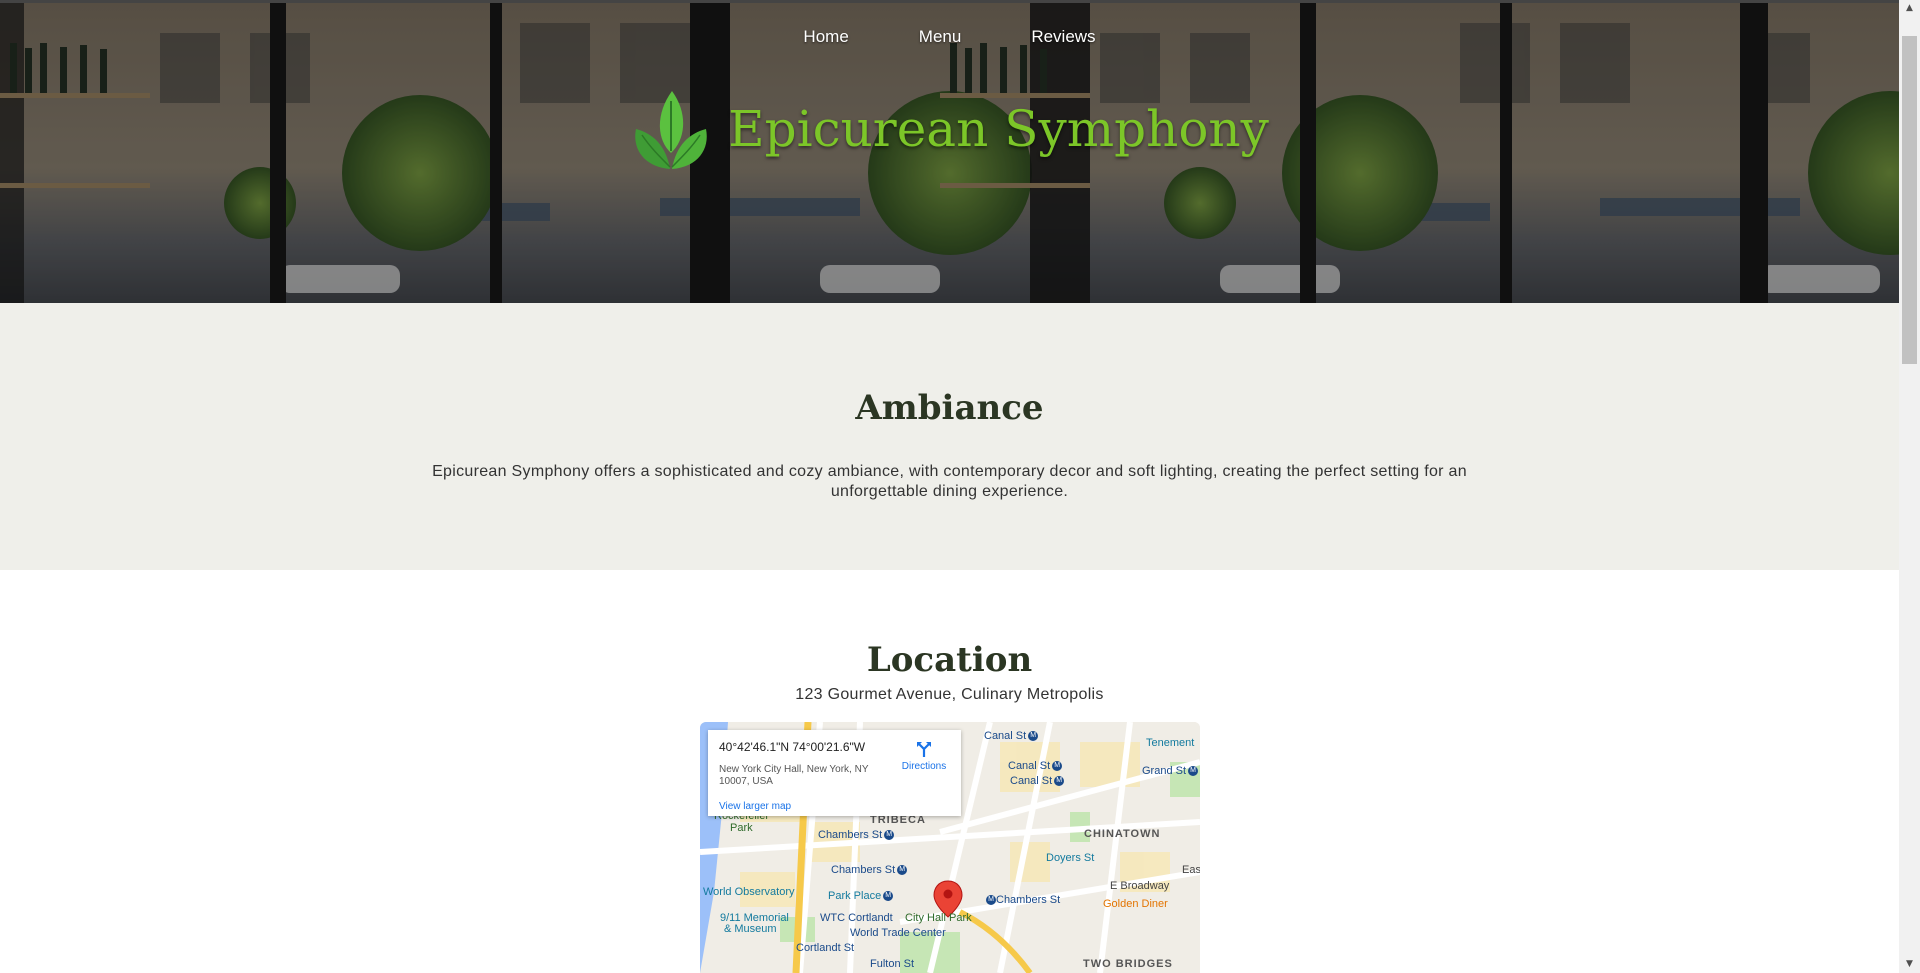 Image resolution: width=1920 pixels, height=973 pixels. What do you see at coordinates (949, 408) in the screenshot?
I see `ambiance-title: Ambiance` at bounding box center [949, 408].